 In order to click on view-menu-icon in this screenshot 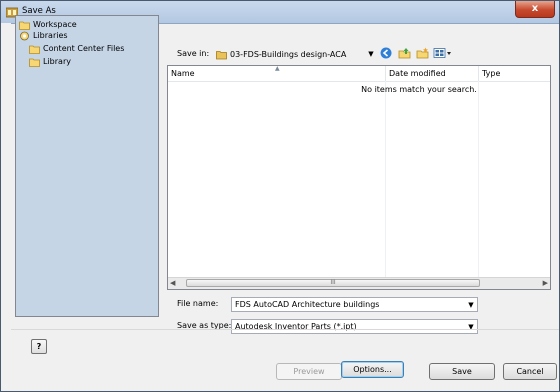, I will do `click(443, 53)`.